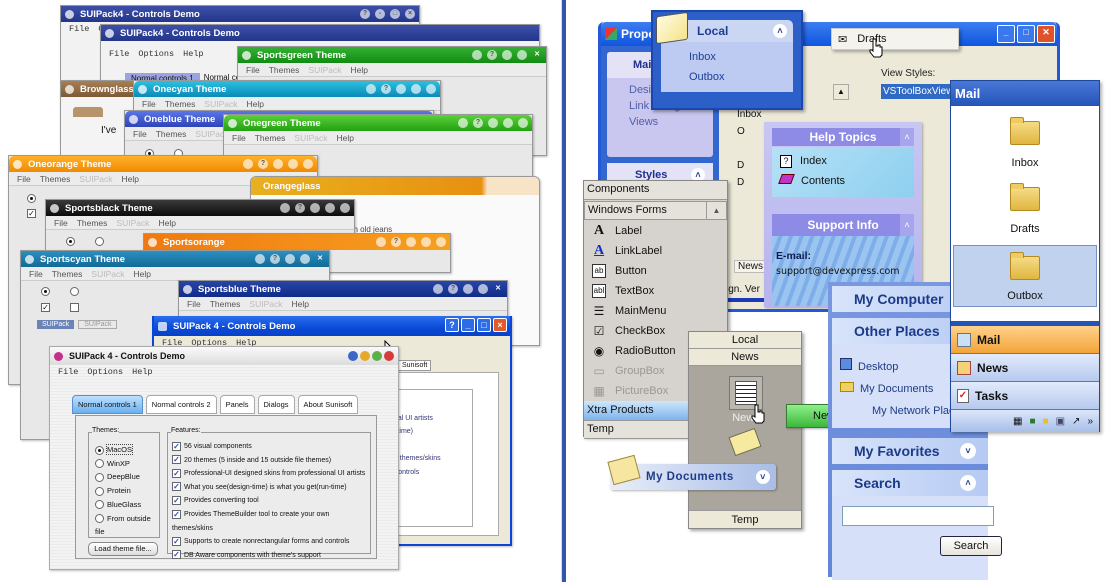 This screenshot has width=1114, height=582. What do you see at coordinates (745, 519) in the screenshot?
I see `navbar-group-temp: Temp` at bounding box center [745, 519].